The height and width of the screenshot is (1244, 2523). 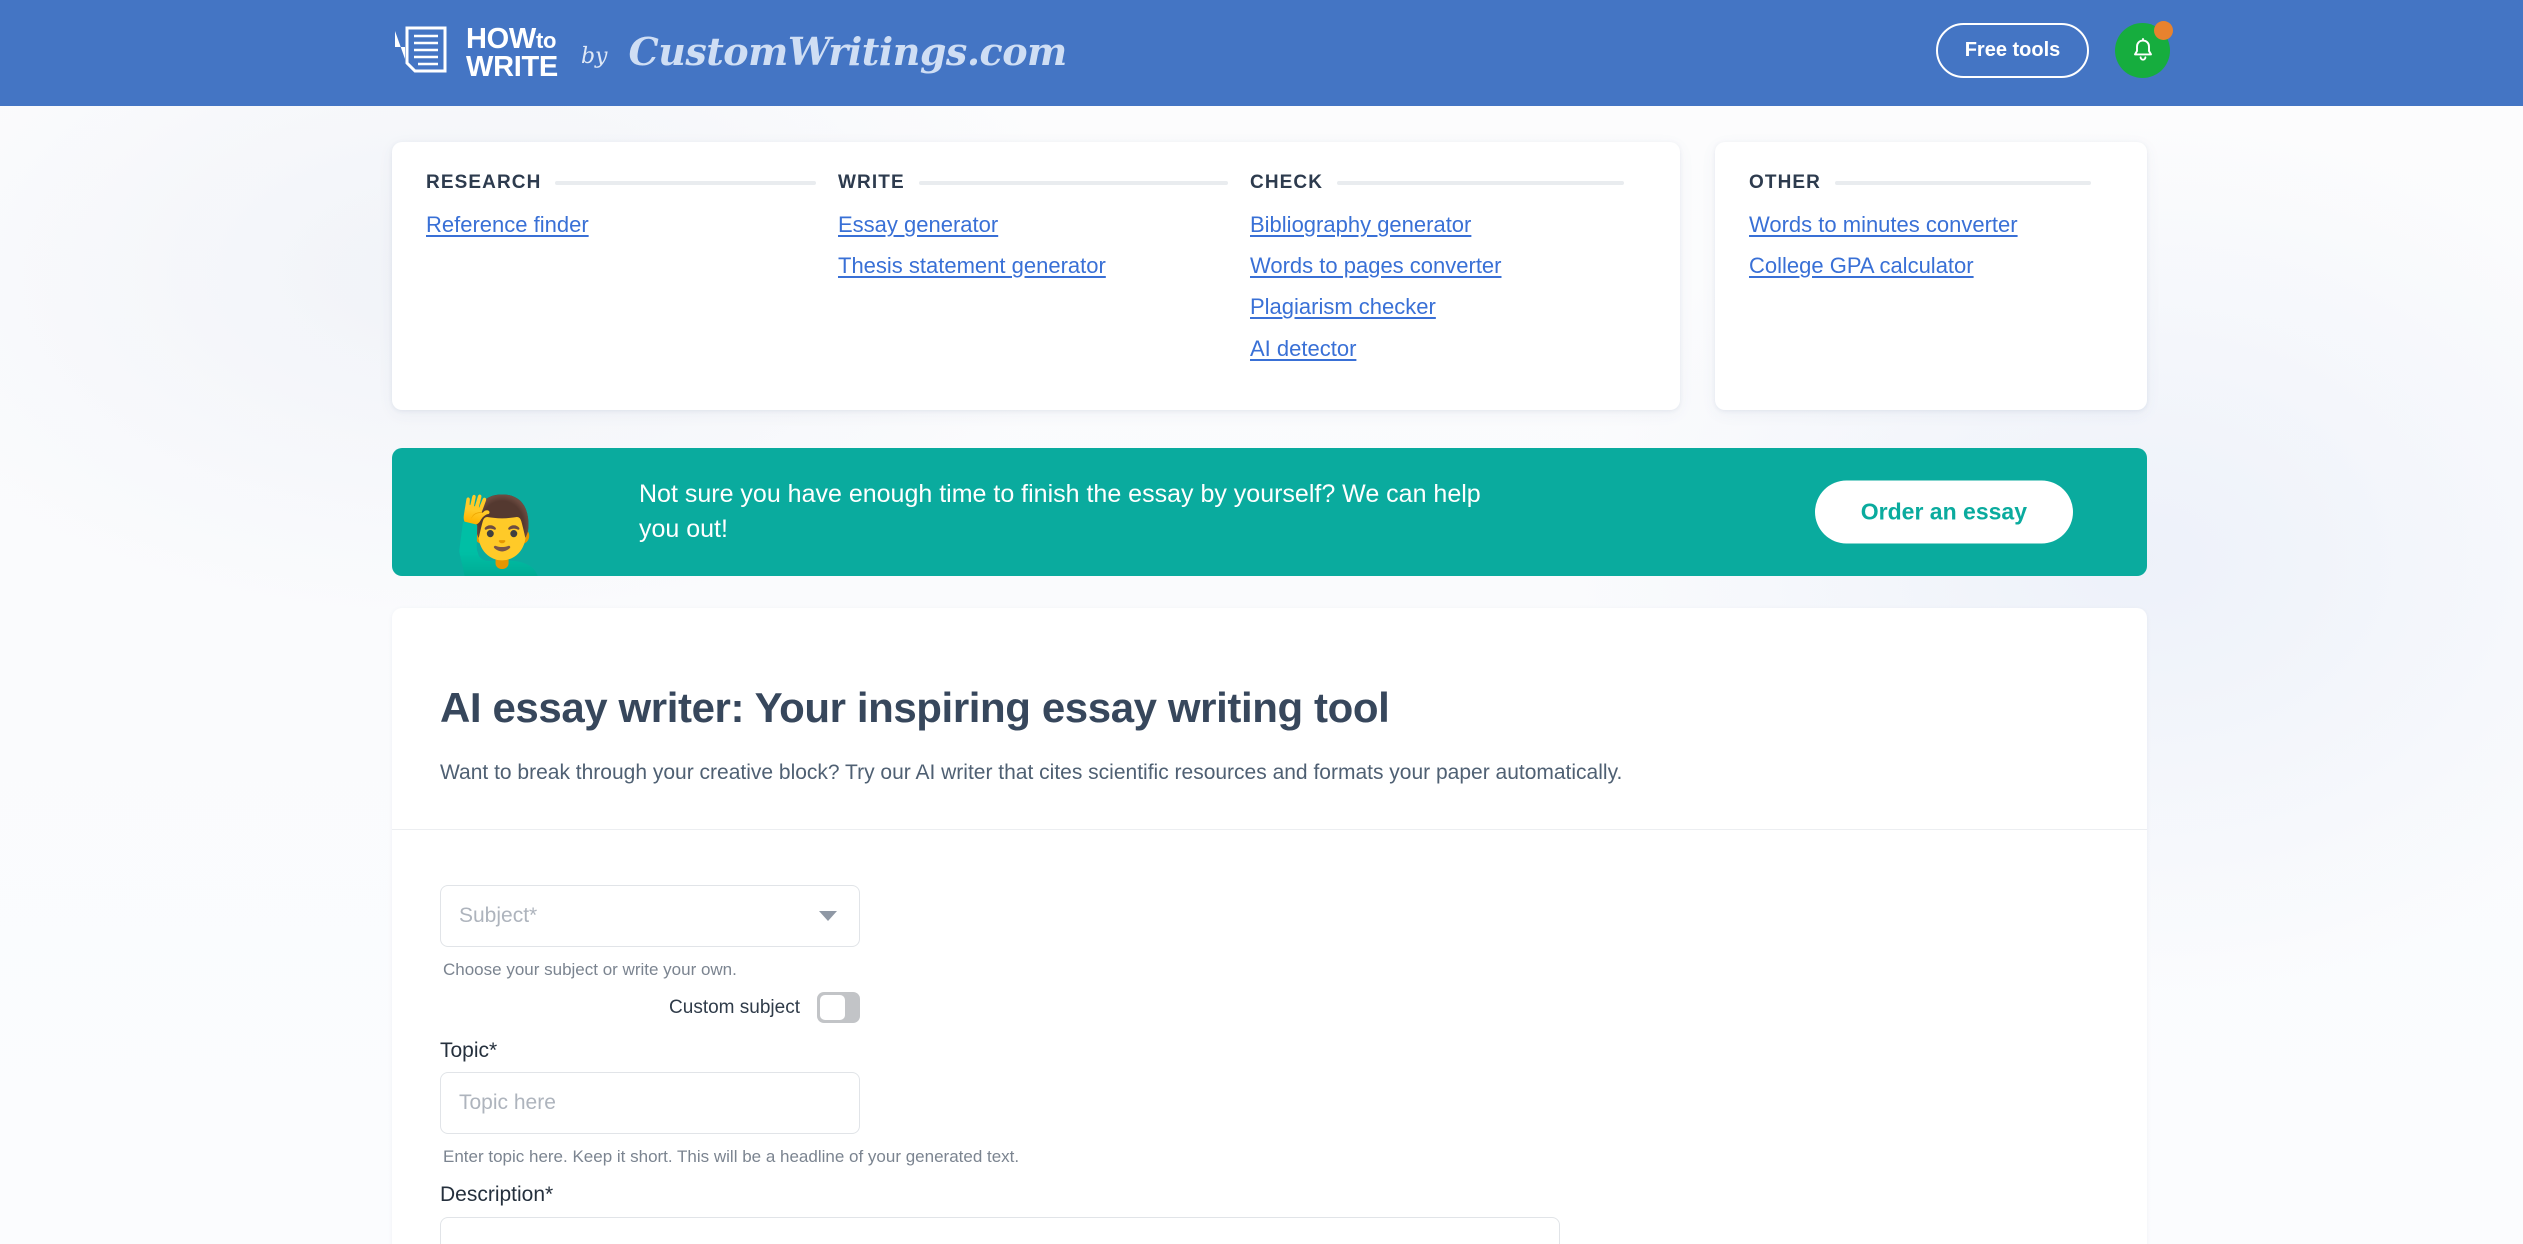 I want to click on tools-column-title: RESEARCH, so click(x=484, y=182).